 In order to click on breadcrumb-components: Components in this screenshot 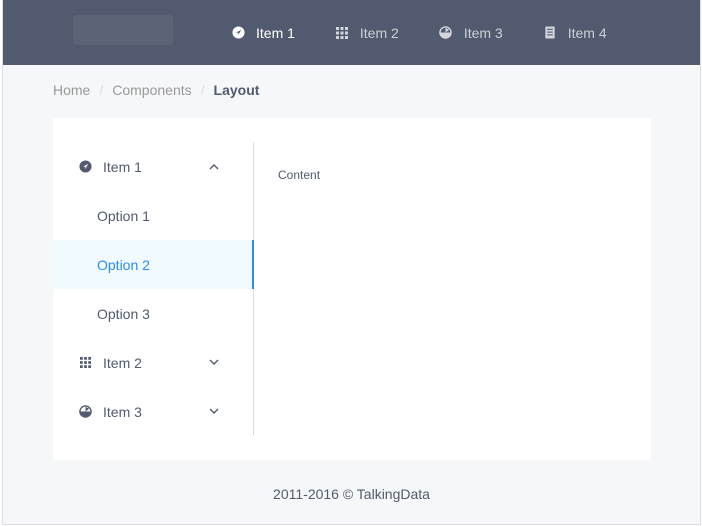, I will do `click(151, 90)`.